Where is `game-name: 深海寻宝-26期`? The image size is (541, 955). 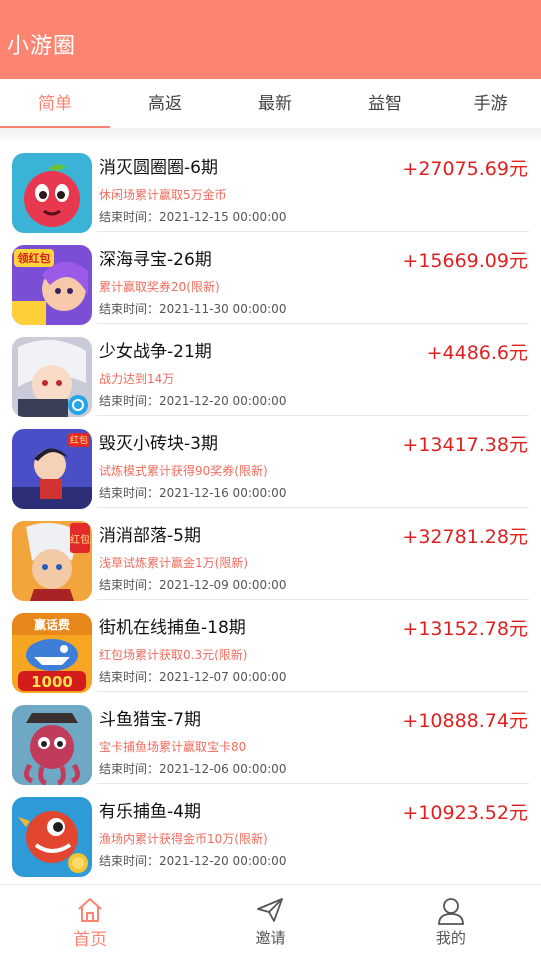
game-name: 深海寻宝-26期 is located at coordinates (155, 260).